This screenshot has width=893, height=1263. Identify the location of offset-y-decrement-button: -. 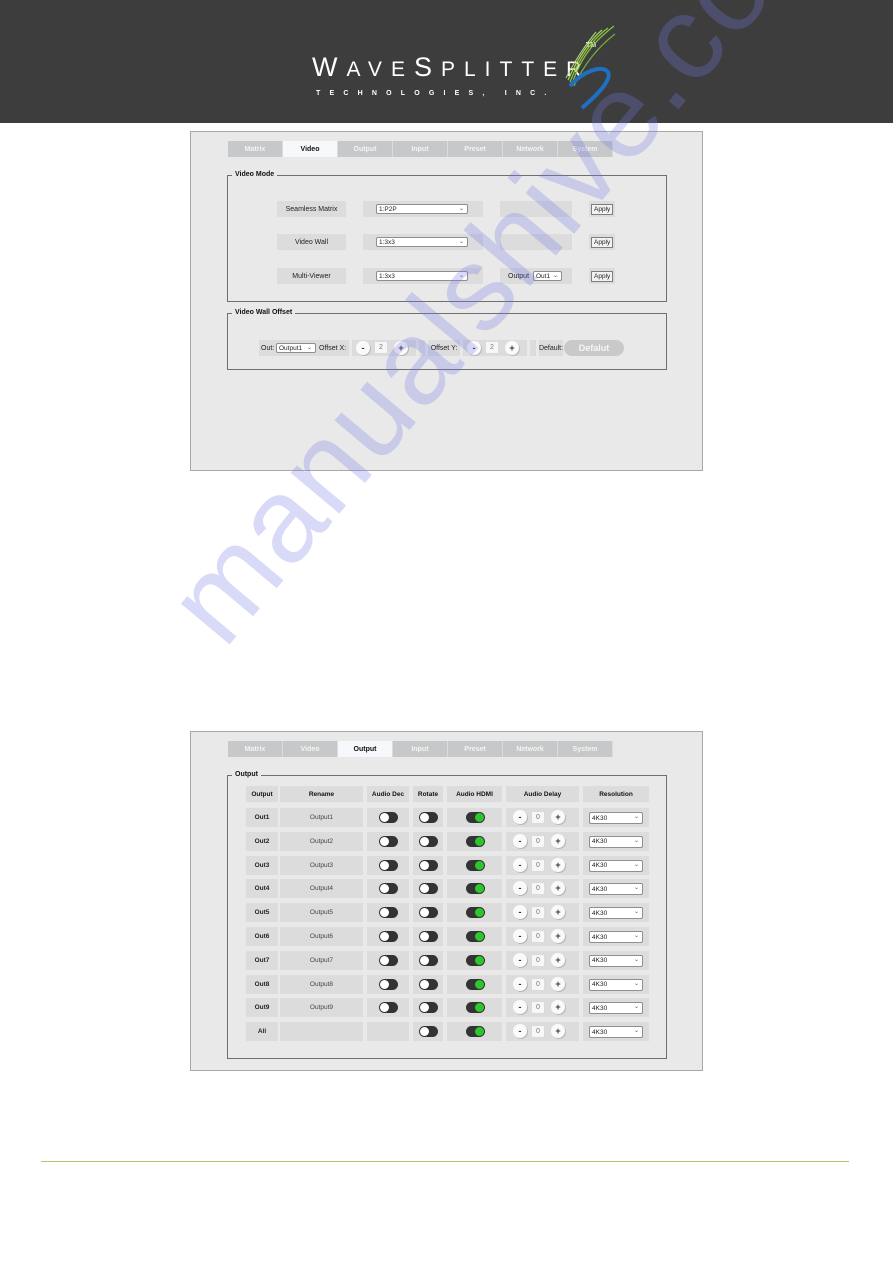
(474, 348).